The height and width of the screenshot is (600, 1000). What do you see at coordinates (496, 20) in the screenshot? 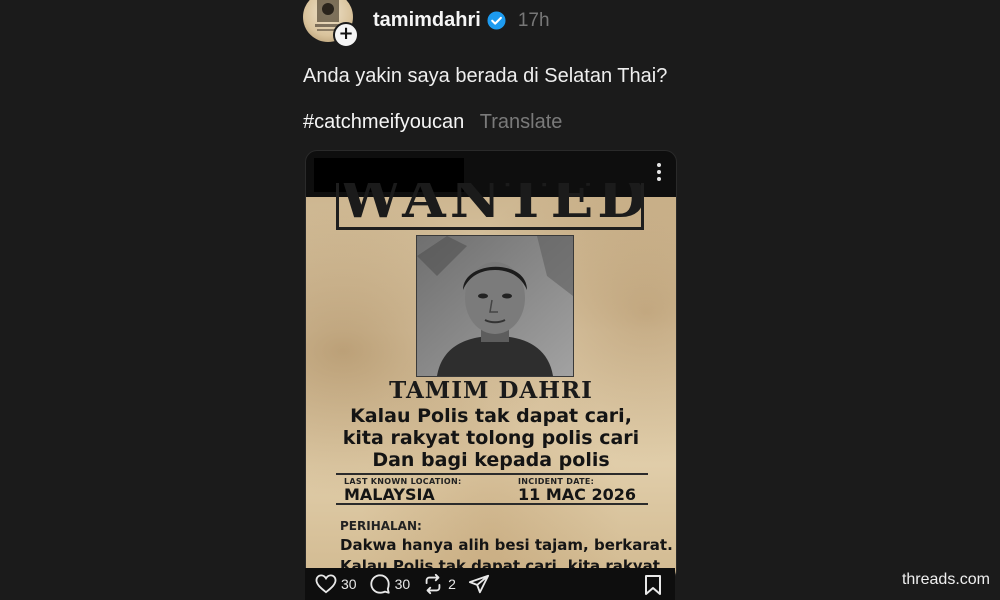
I see `verified-badge-icon` at bounding box center [496, 20].